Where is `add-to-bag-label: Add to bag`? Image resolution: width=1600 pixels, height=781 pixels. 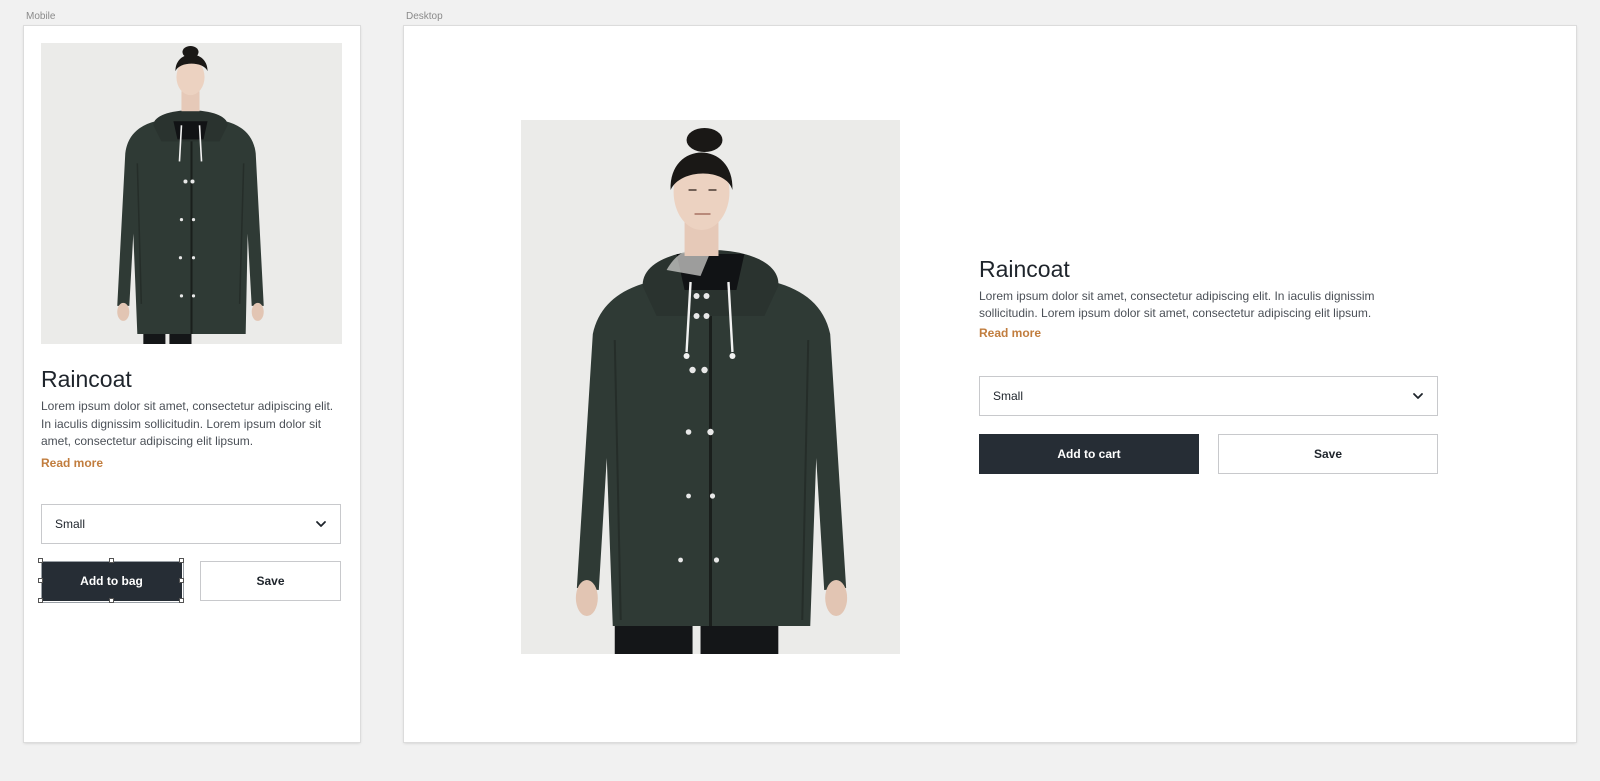
add-to-bag-label: Add to bag is located at coordinates (111, 581).